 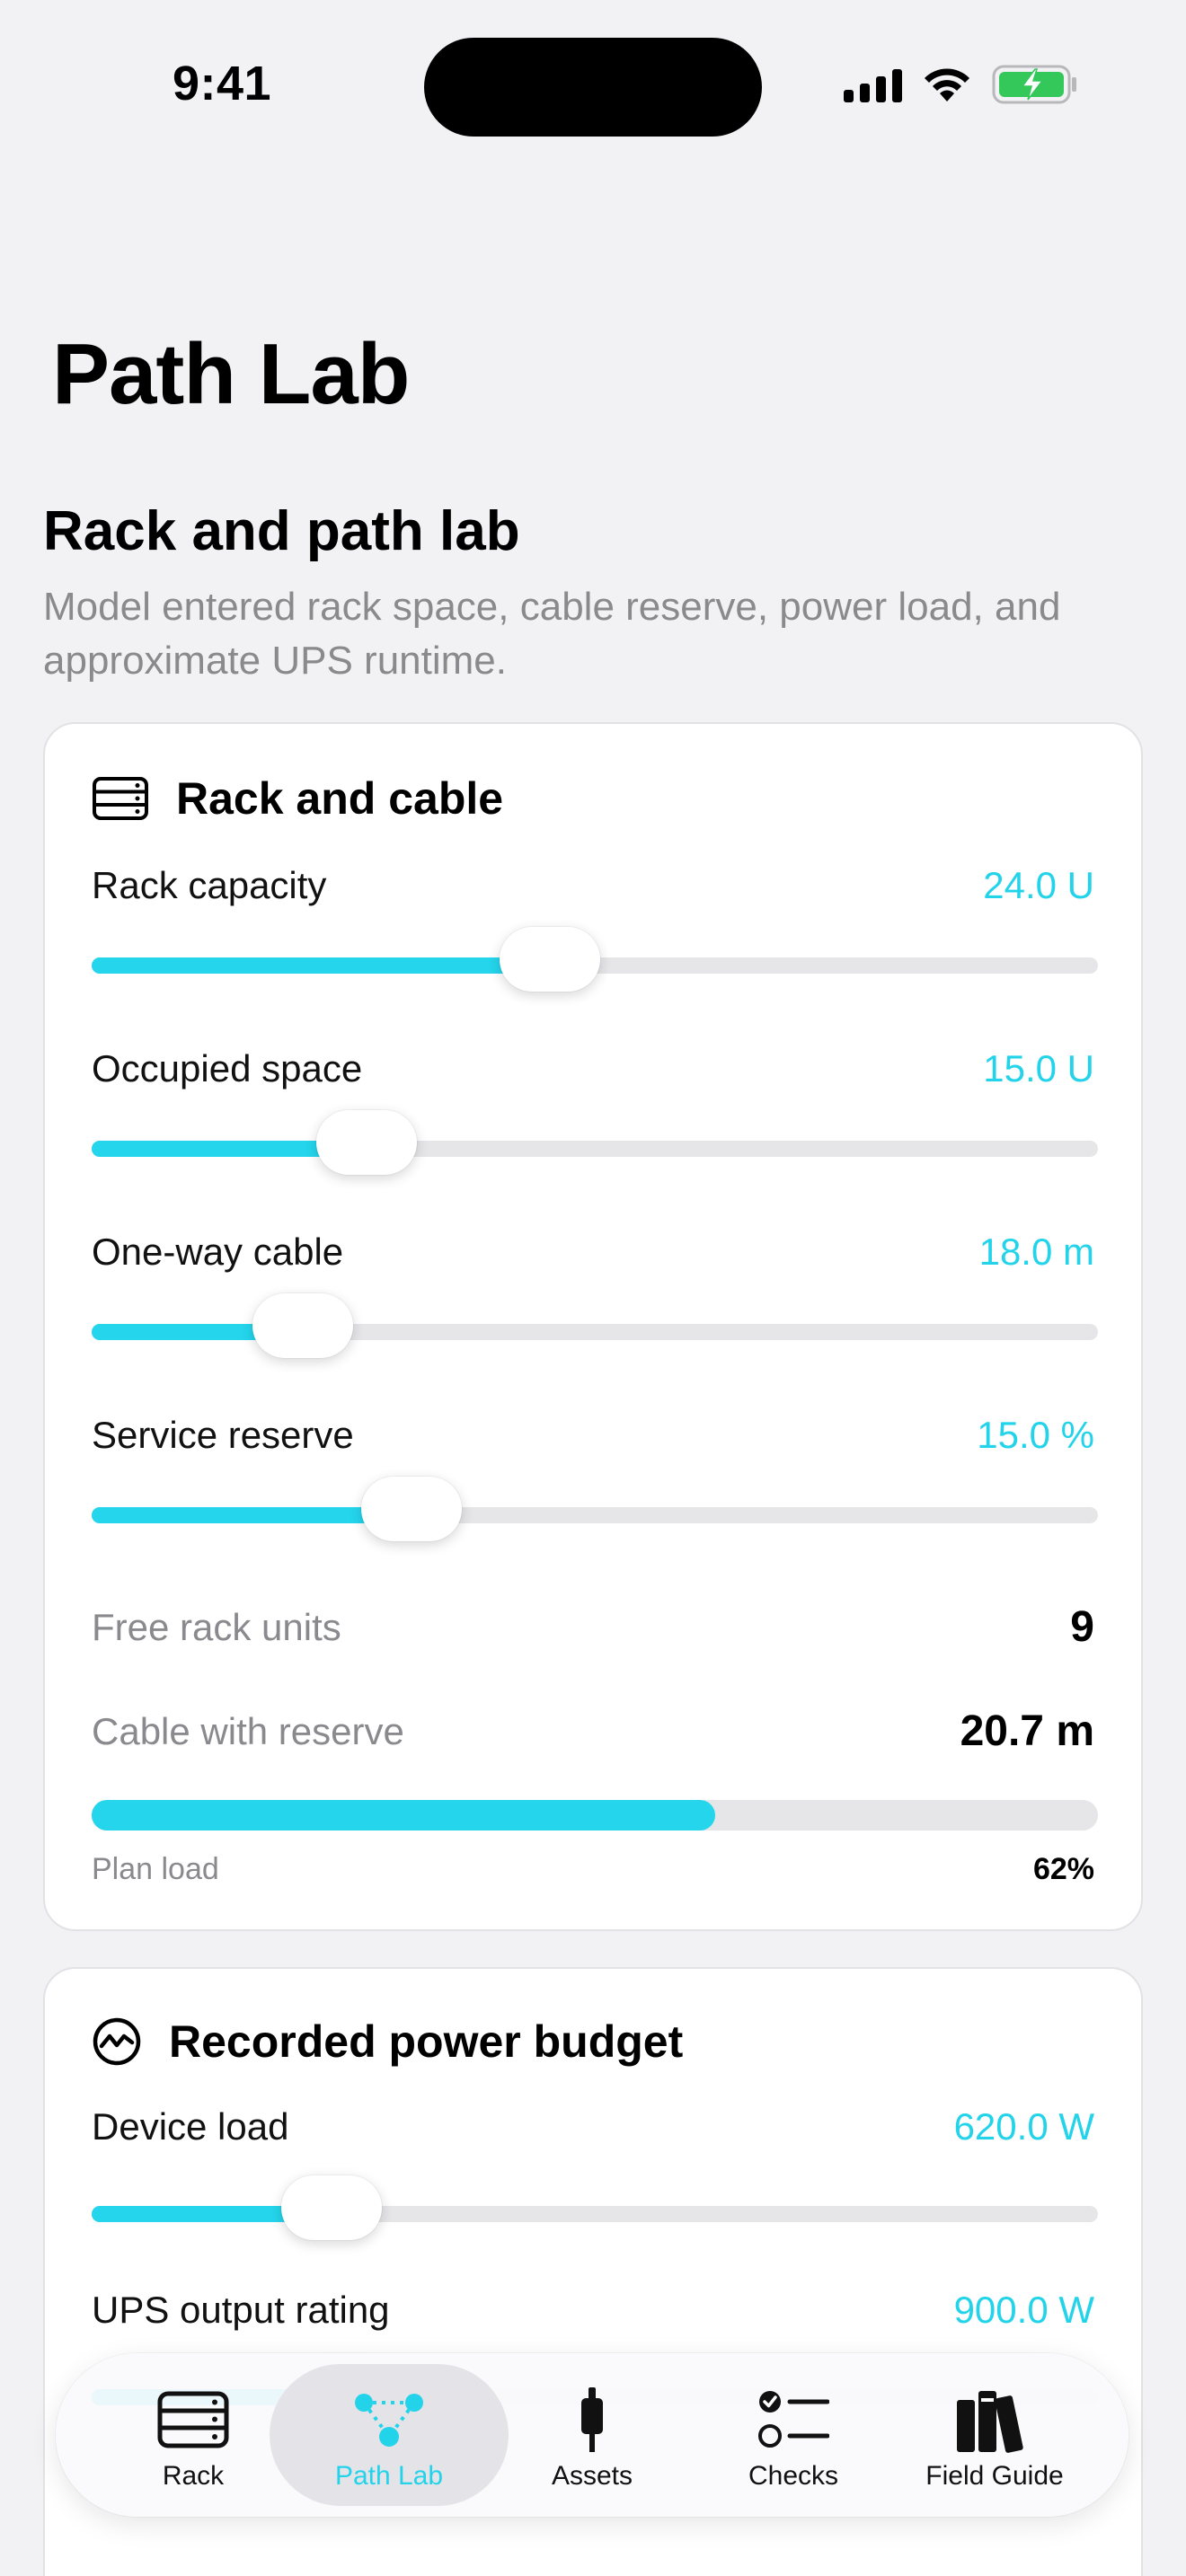 I want to click on tab-field-guide: Field Guide, so click(x=994, y=2435).